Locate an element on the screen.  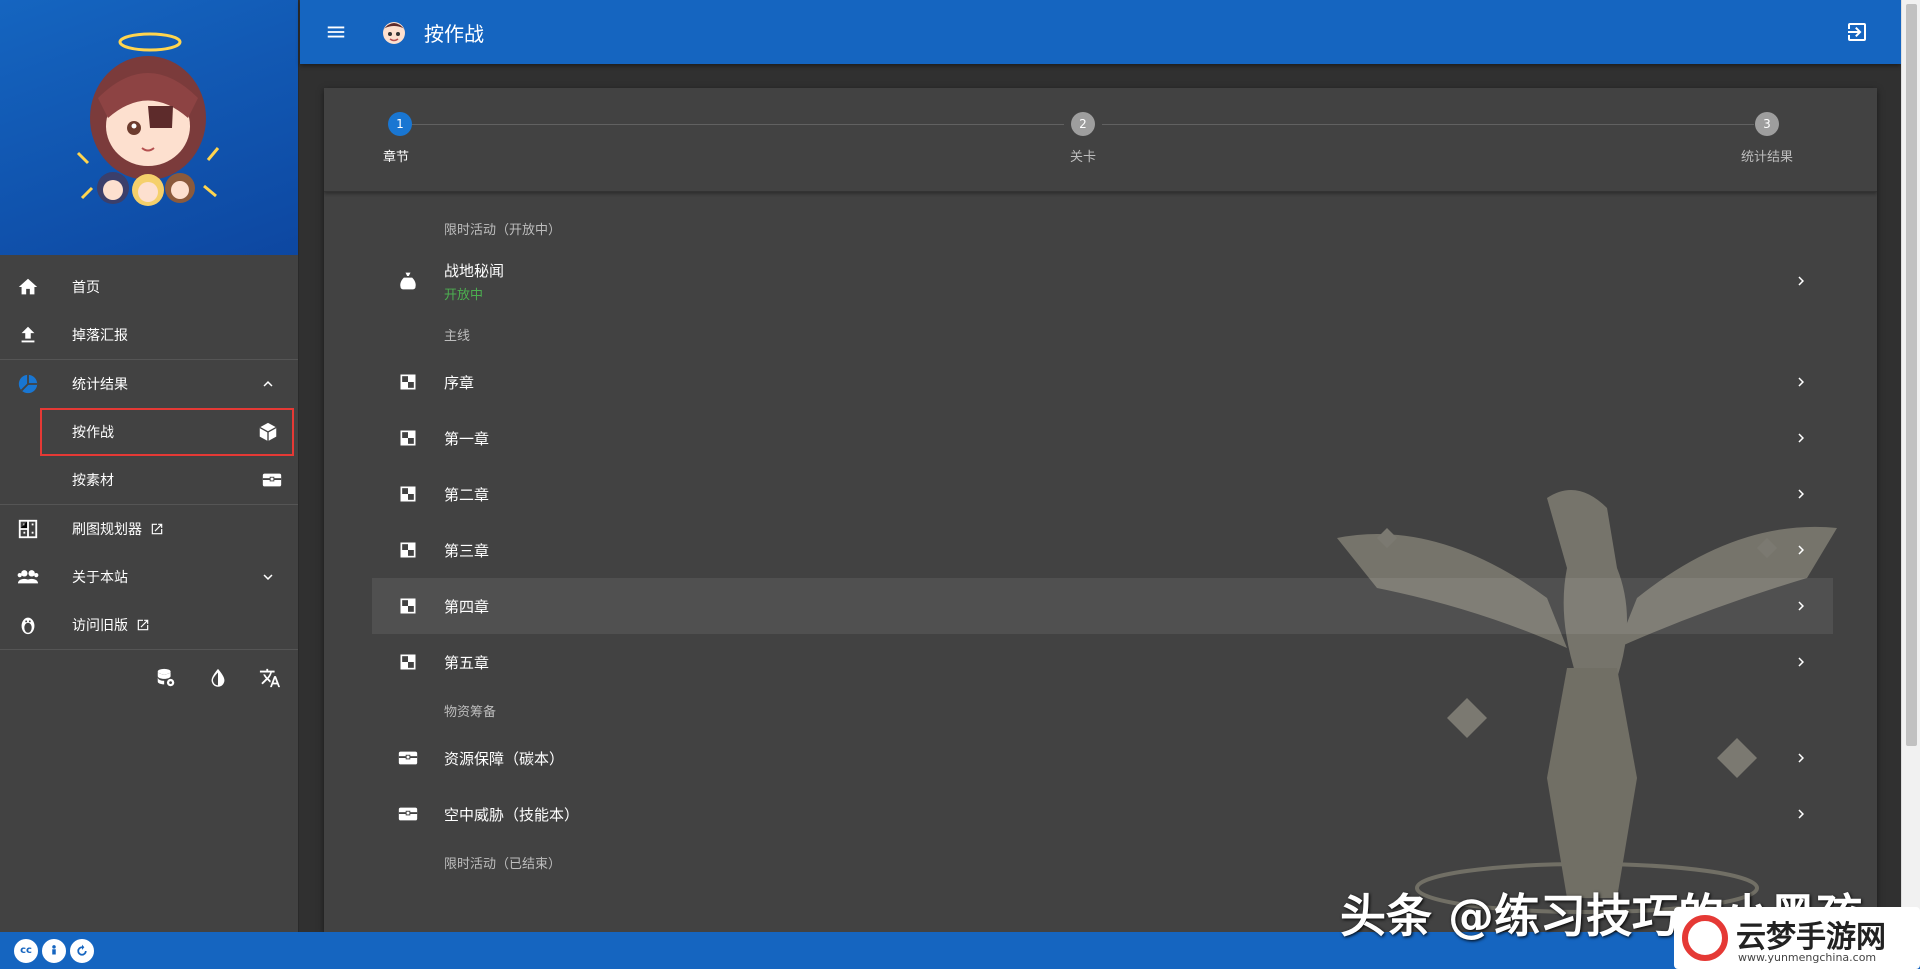
nav-item-label: 统计结果 is located at coordinates (100, 385).